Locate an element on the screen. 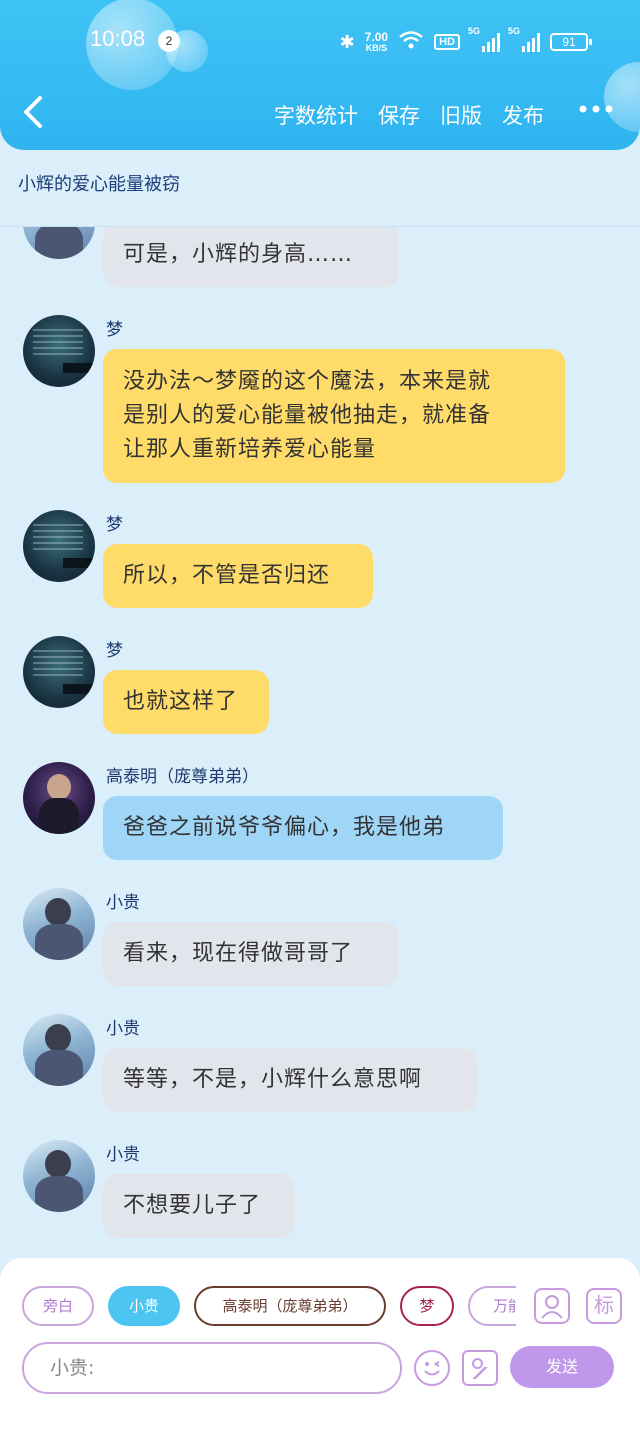 The width and height of the screenshot is (640, 1429). message-bubble: 不想要儿子了 is located at coordinates (199, 1206).